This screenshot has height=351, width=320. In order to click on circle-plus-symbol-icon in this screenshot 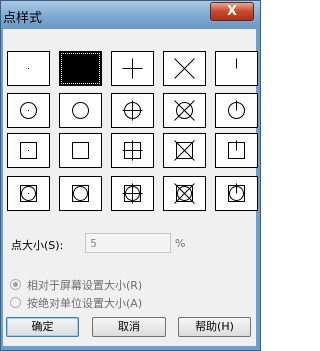, I will do `click(132, 110)`.